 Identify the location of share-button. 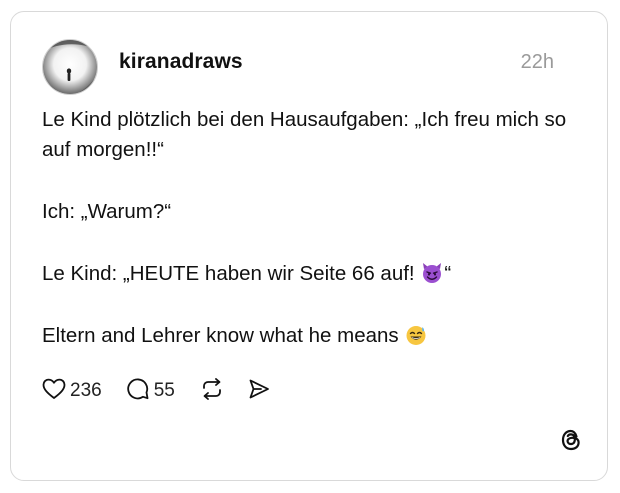
(259, 391).